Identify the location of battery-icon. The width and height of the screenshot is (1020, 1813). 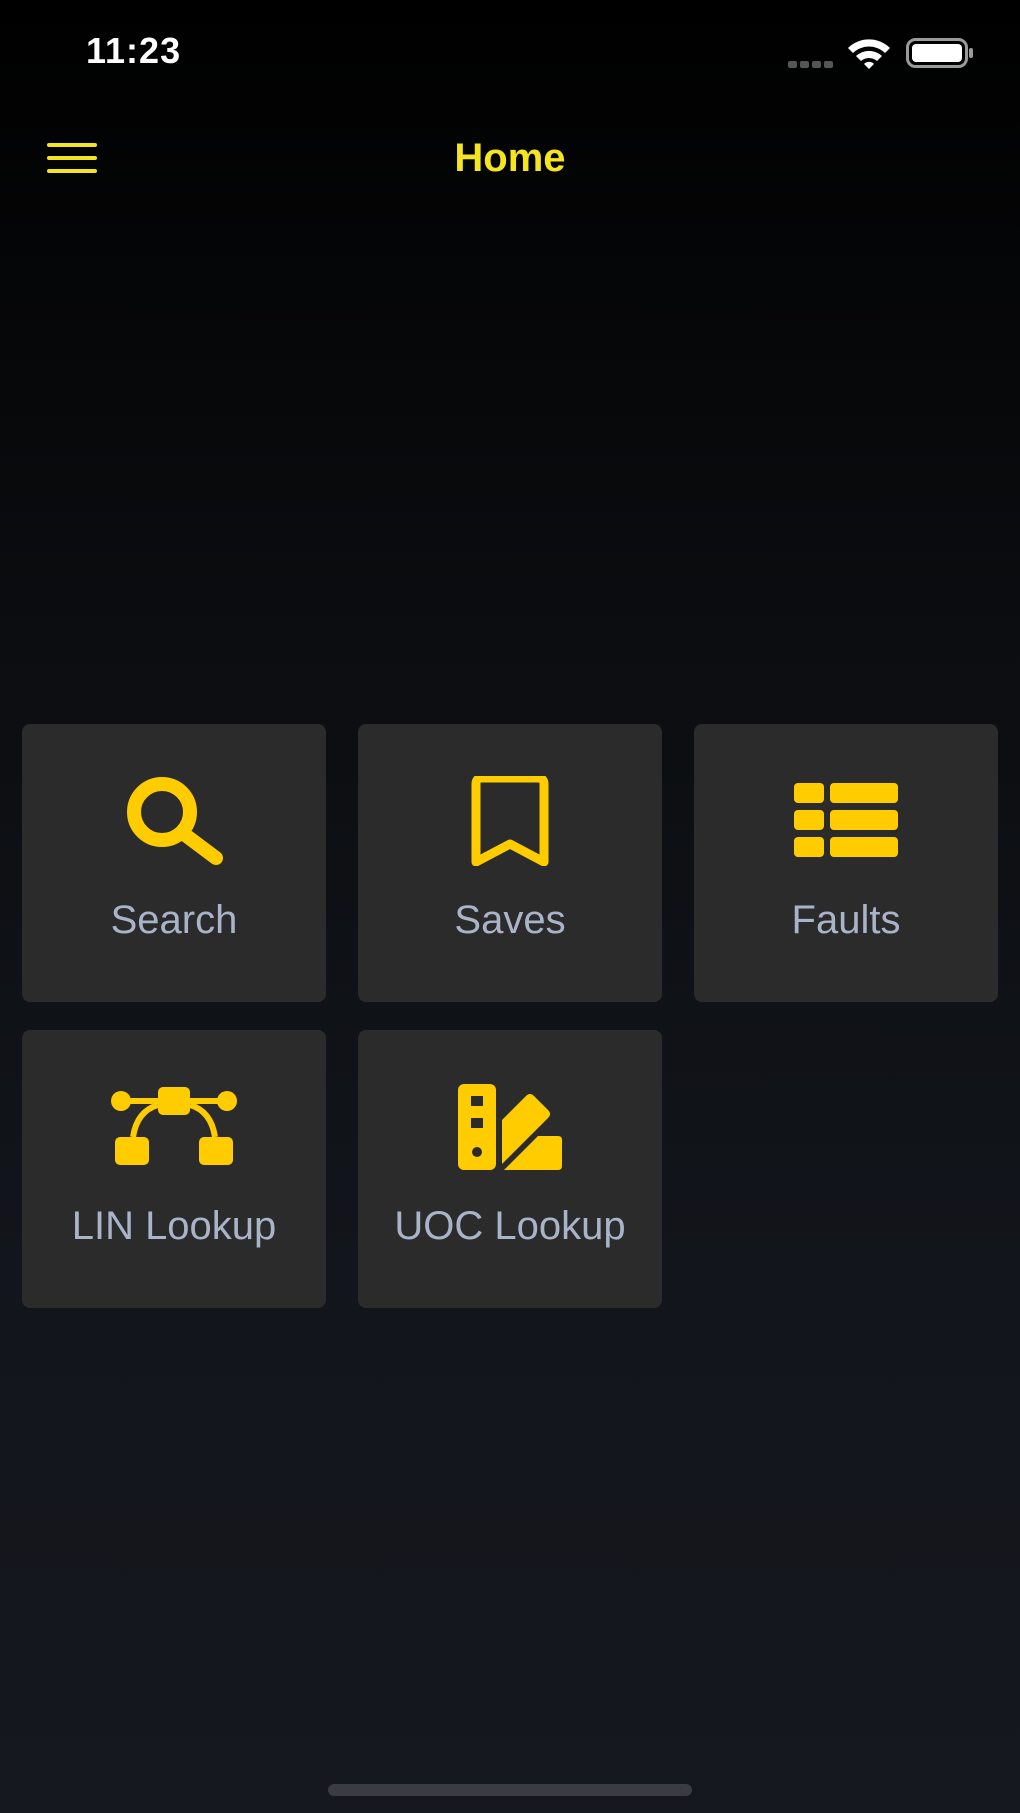
(940, 55).